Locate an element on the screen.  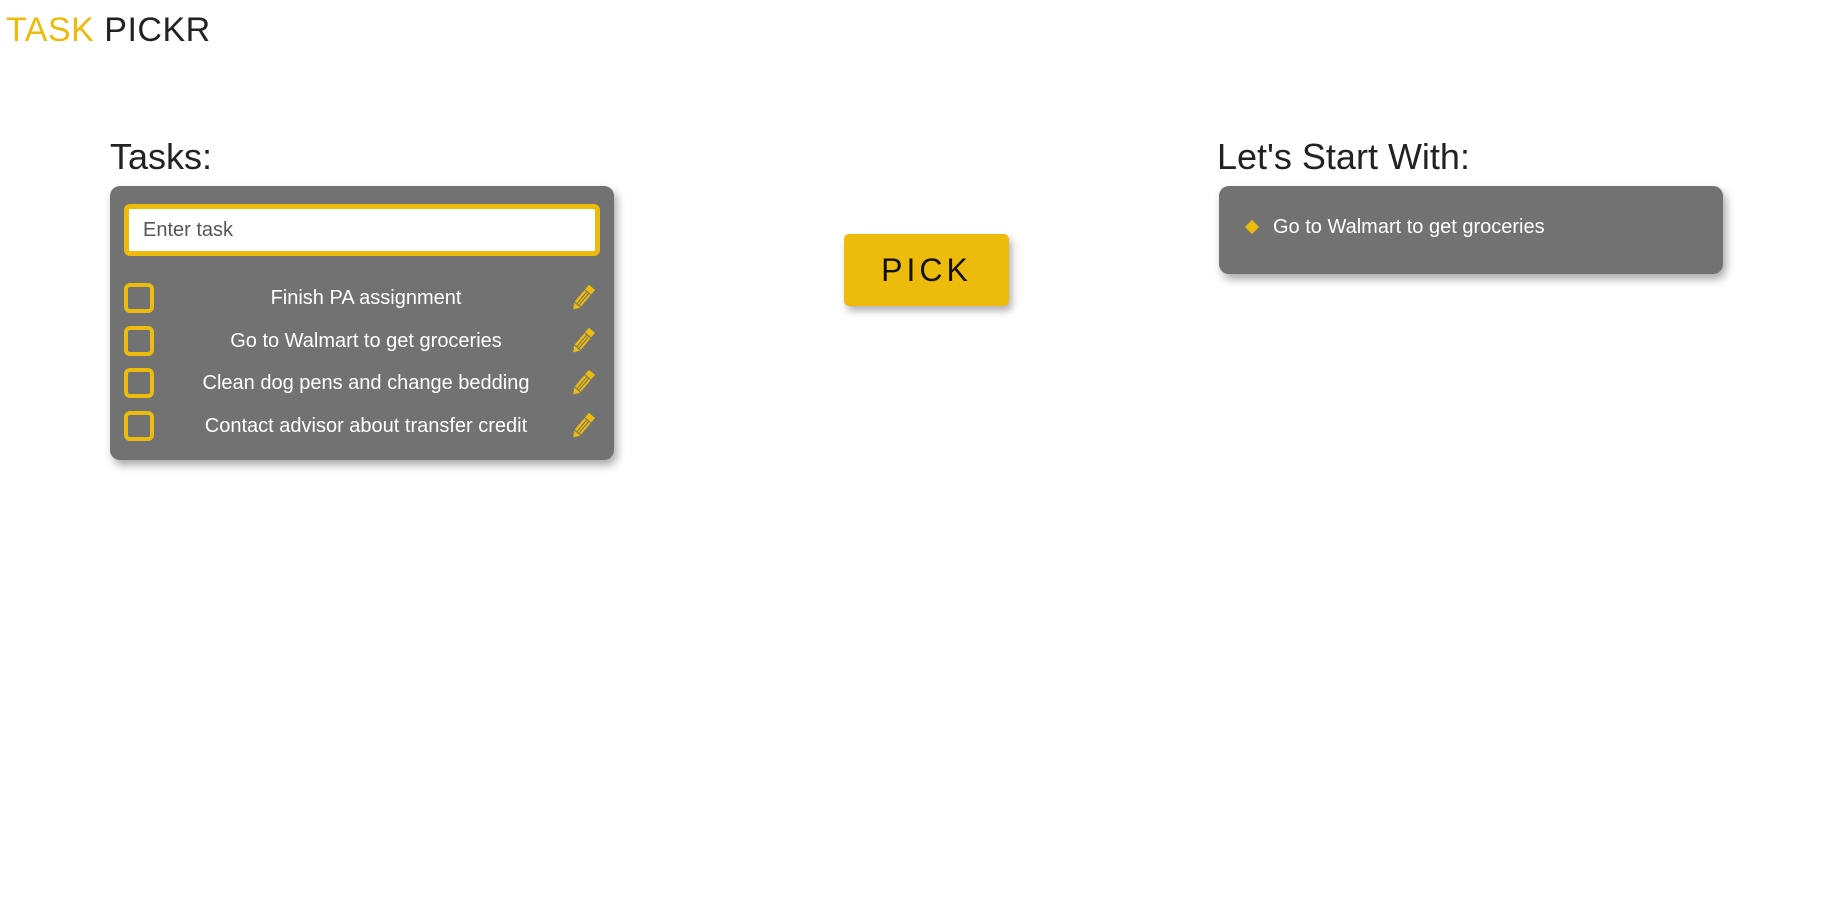
app-logo: TASK PICKR is located at coordinates (108, 30).